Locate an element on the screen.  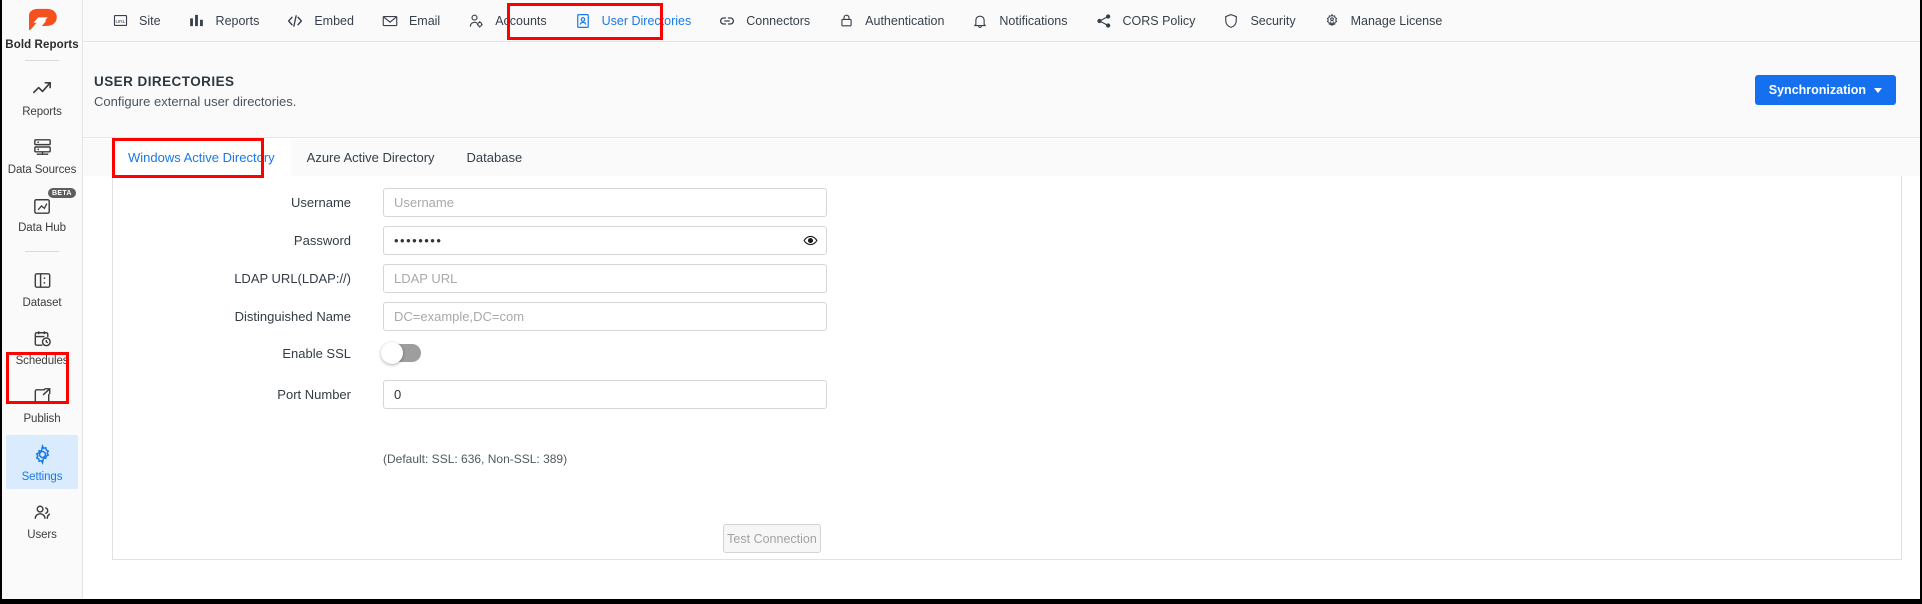
sidebar-item-label: Dataset is located at coordinates (42, 303).